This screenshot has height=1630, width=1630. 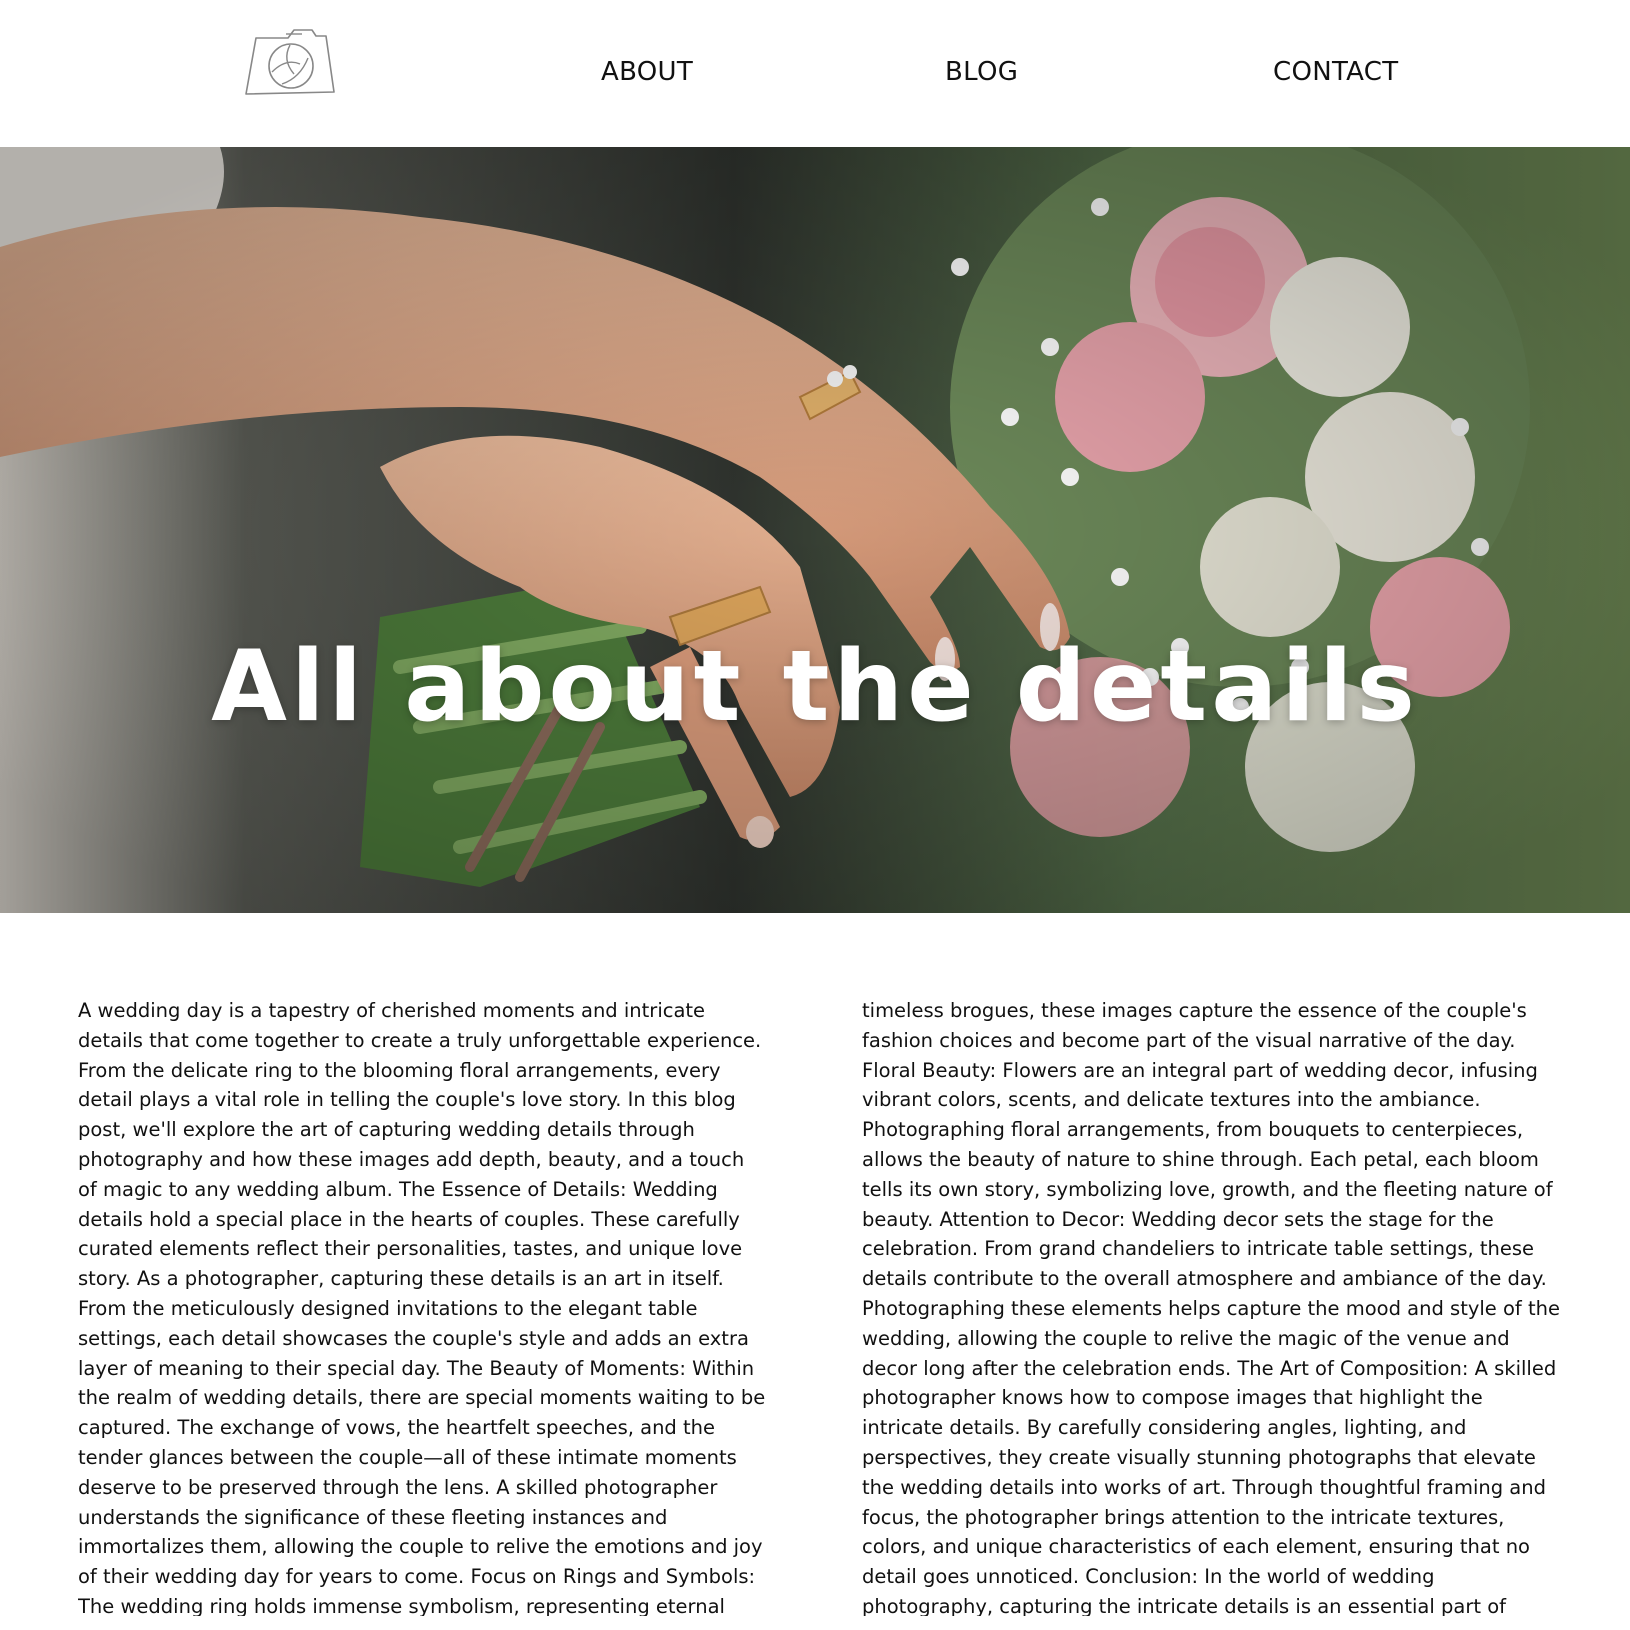 What do you see at coordinates (647, 72) in the screenshot?
I see `nav-about-link: ABOUT` at bounding box center [647, 72].